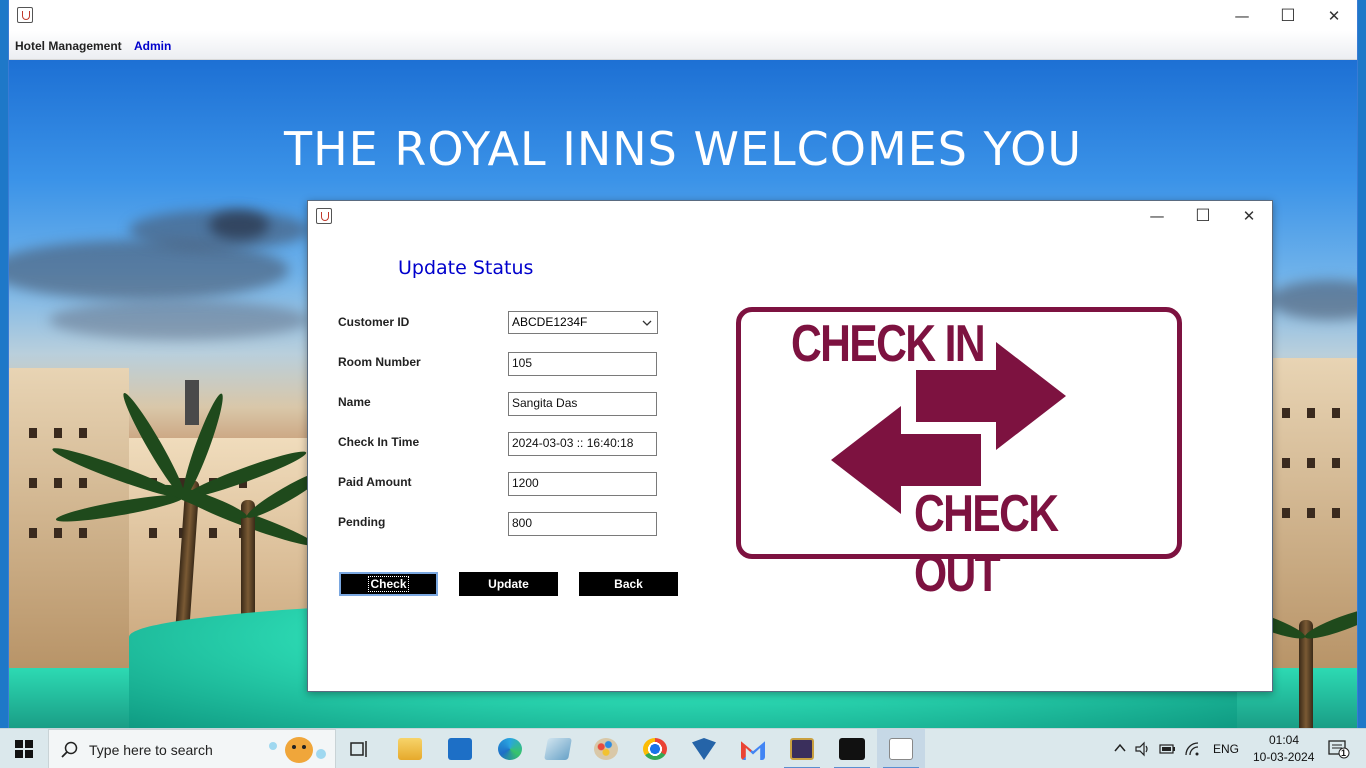 The height and width of the screenshot is (768, 1366). I want to click on edge-icon, so click(510, 749).